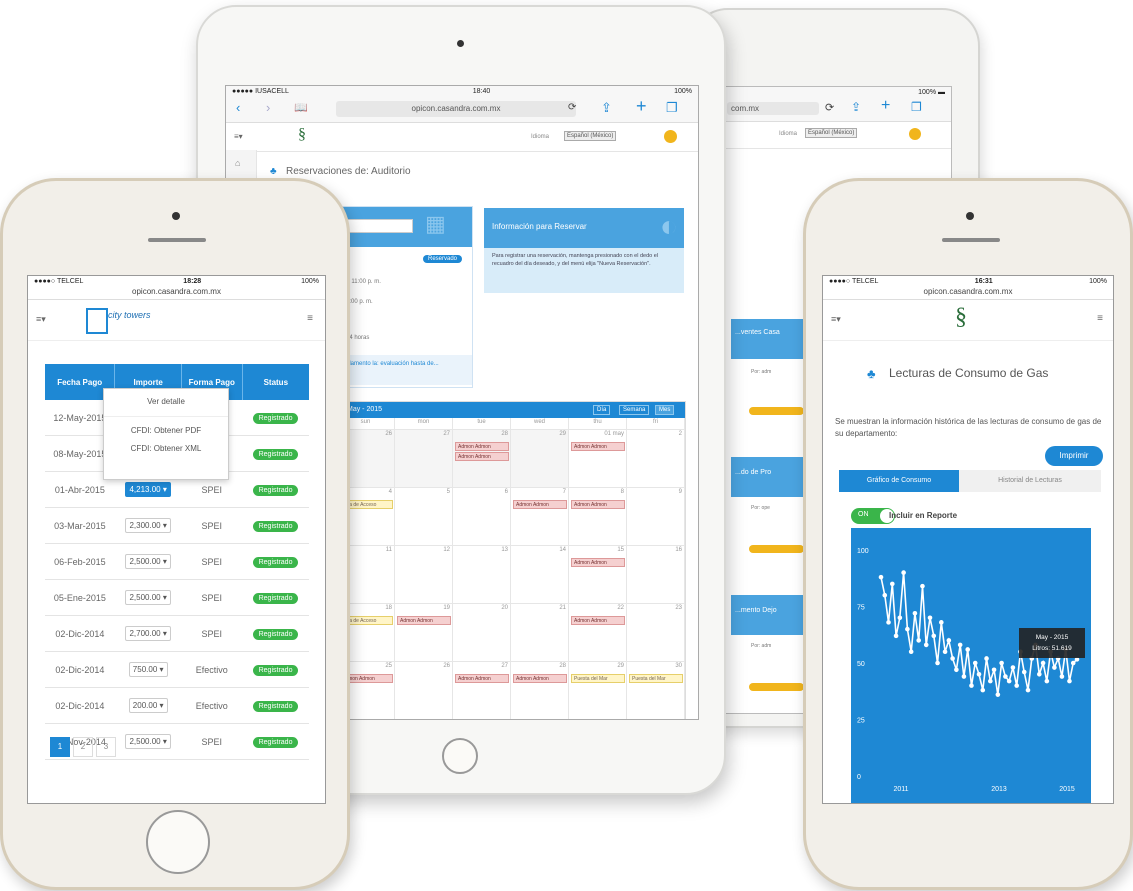  What do you see at coordinates (831, 133) in the screenshot?
I see `idioma-select: Español (México)` at bounding box center [831, 133].